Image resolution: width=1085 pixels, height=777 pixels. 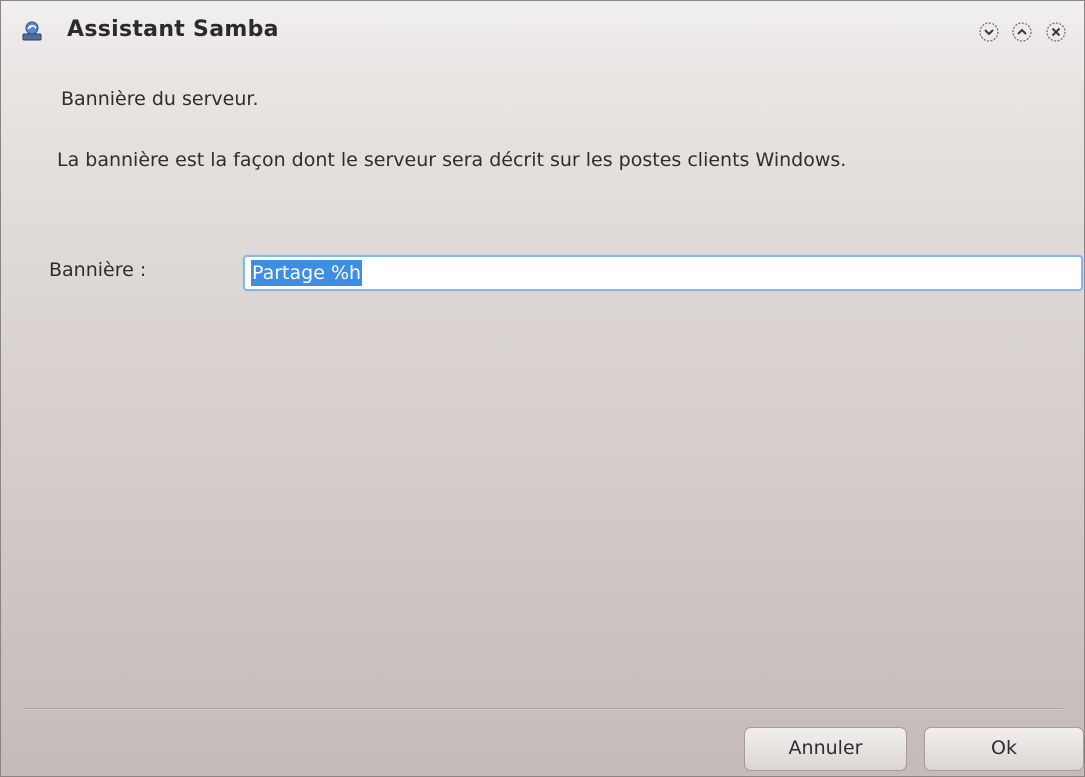 What do you see at coordinates (1056, 32) in the screenshot?
I see `close-icon` at bounding box center [1056, 32].